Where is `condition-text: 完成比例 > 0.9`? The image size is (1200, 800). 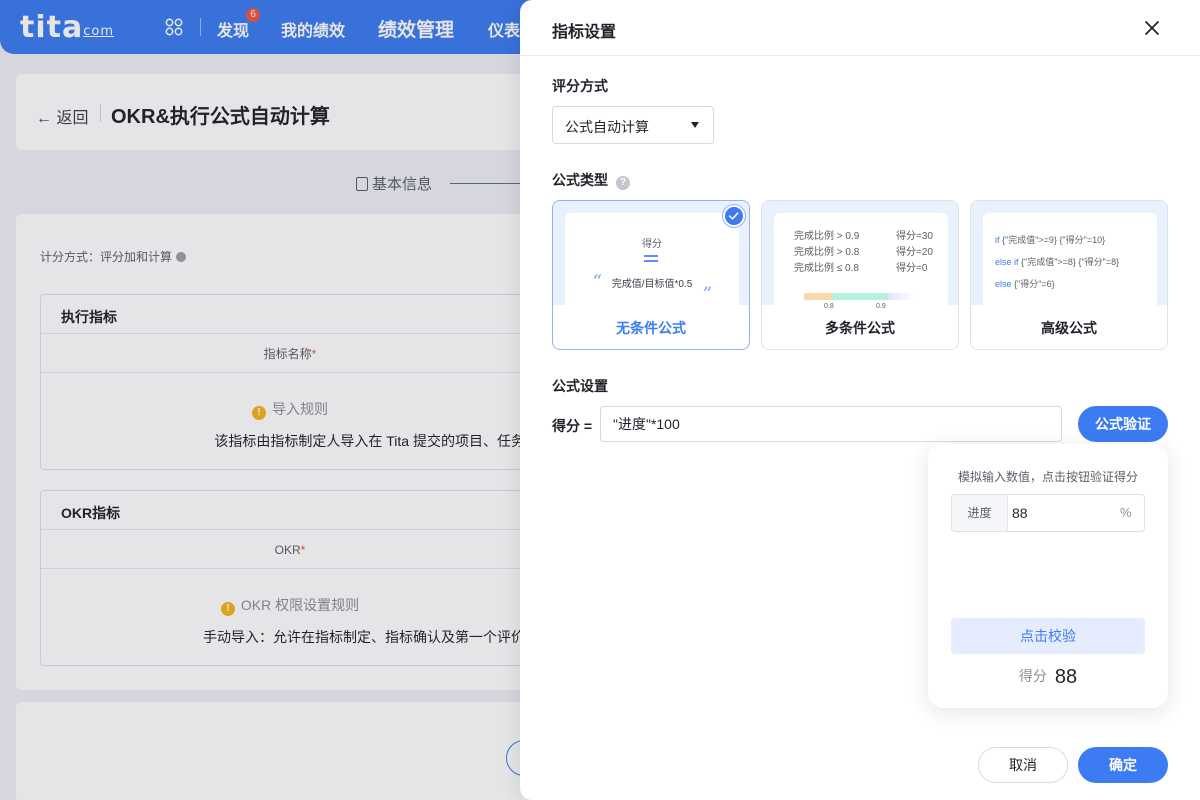 condition-text: 完成比例 > 0.9 is located at coordinates (827, 236).